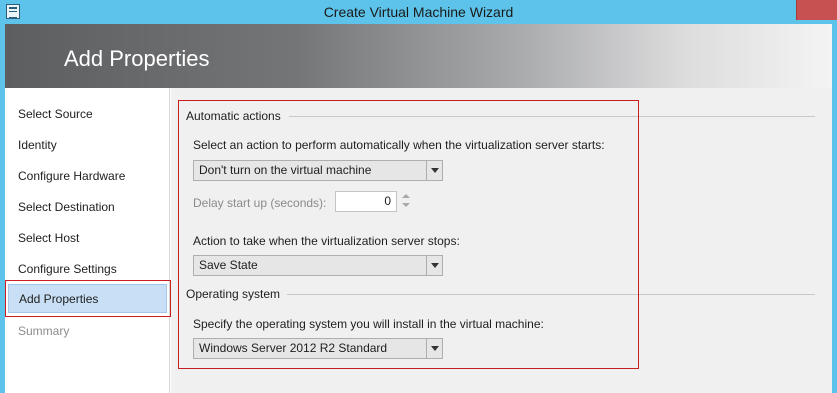  Describe the element at coordinates (44, 331) in the screenshot. I see `nav-item-summary: Summary` at that location.